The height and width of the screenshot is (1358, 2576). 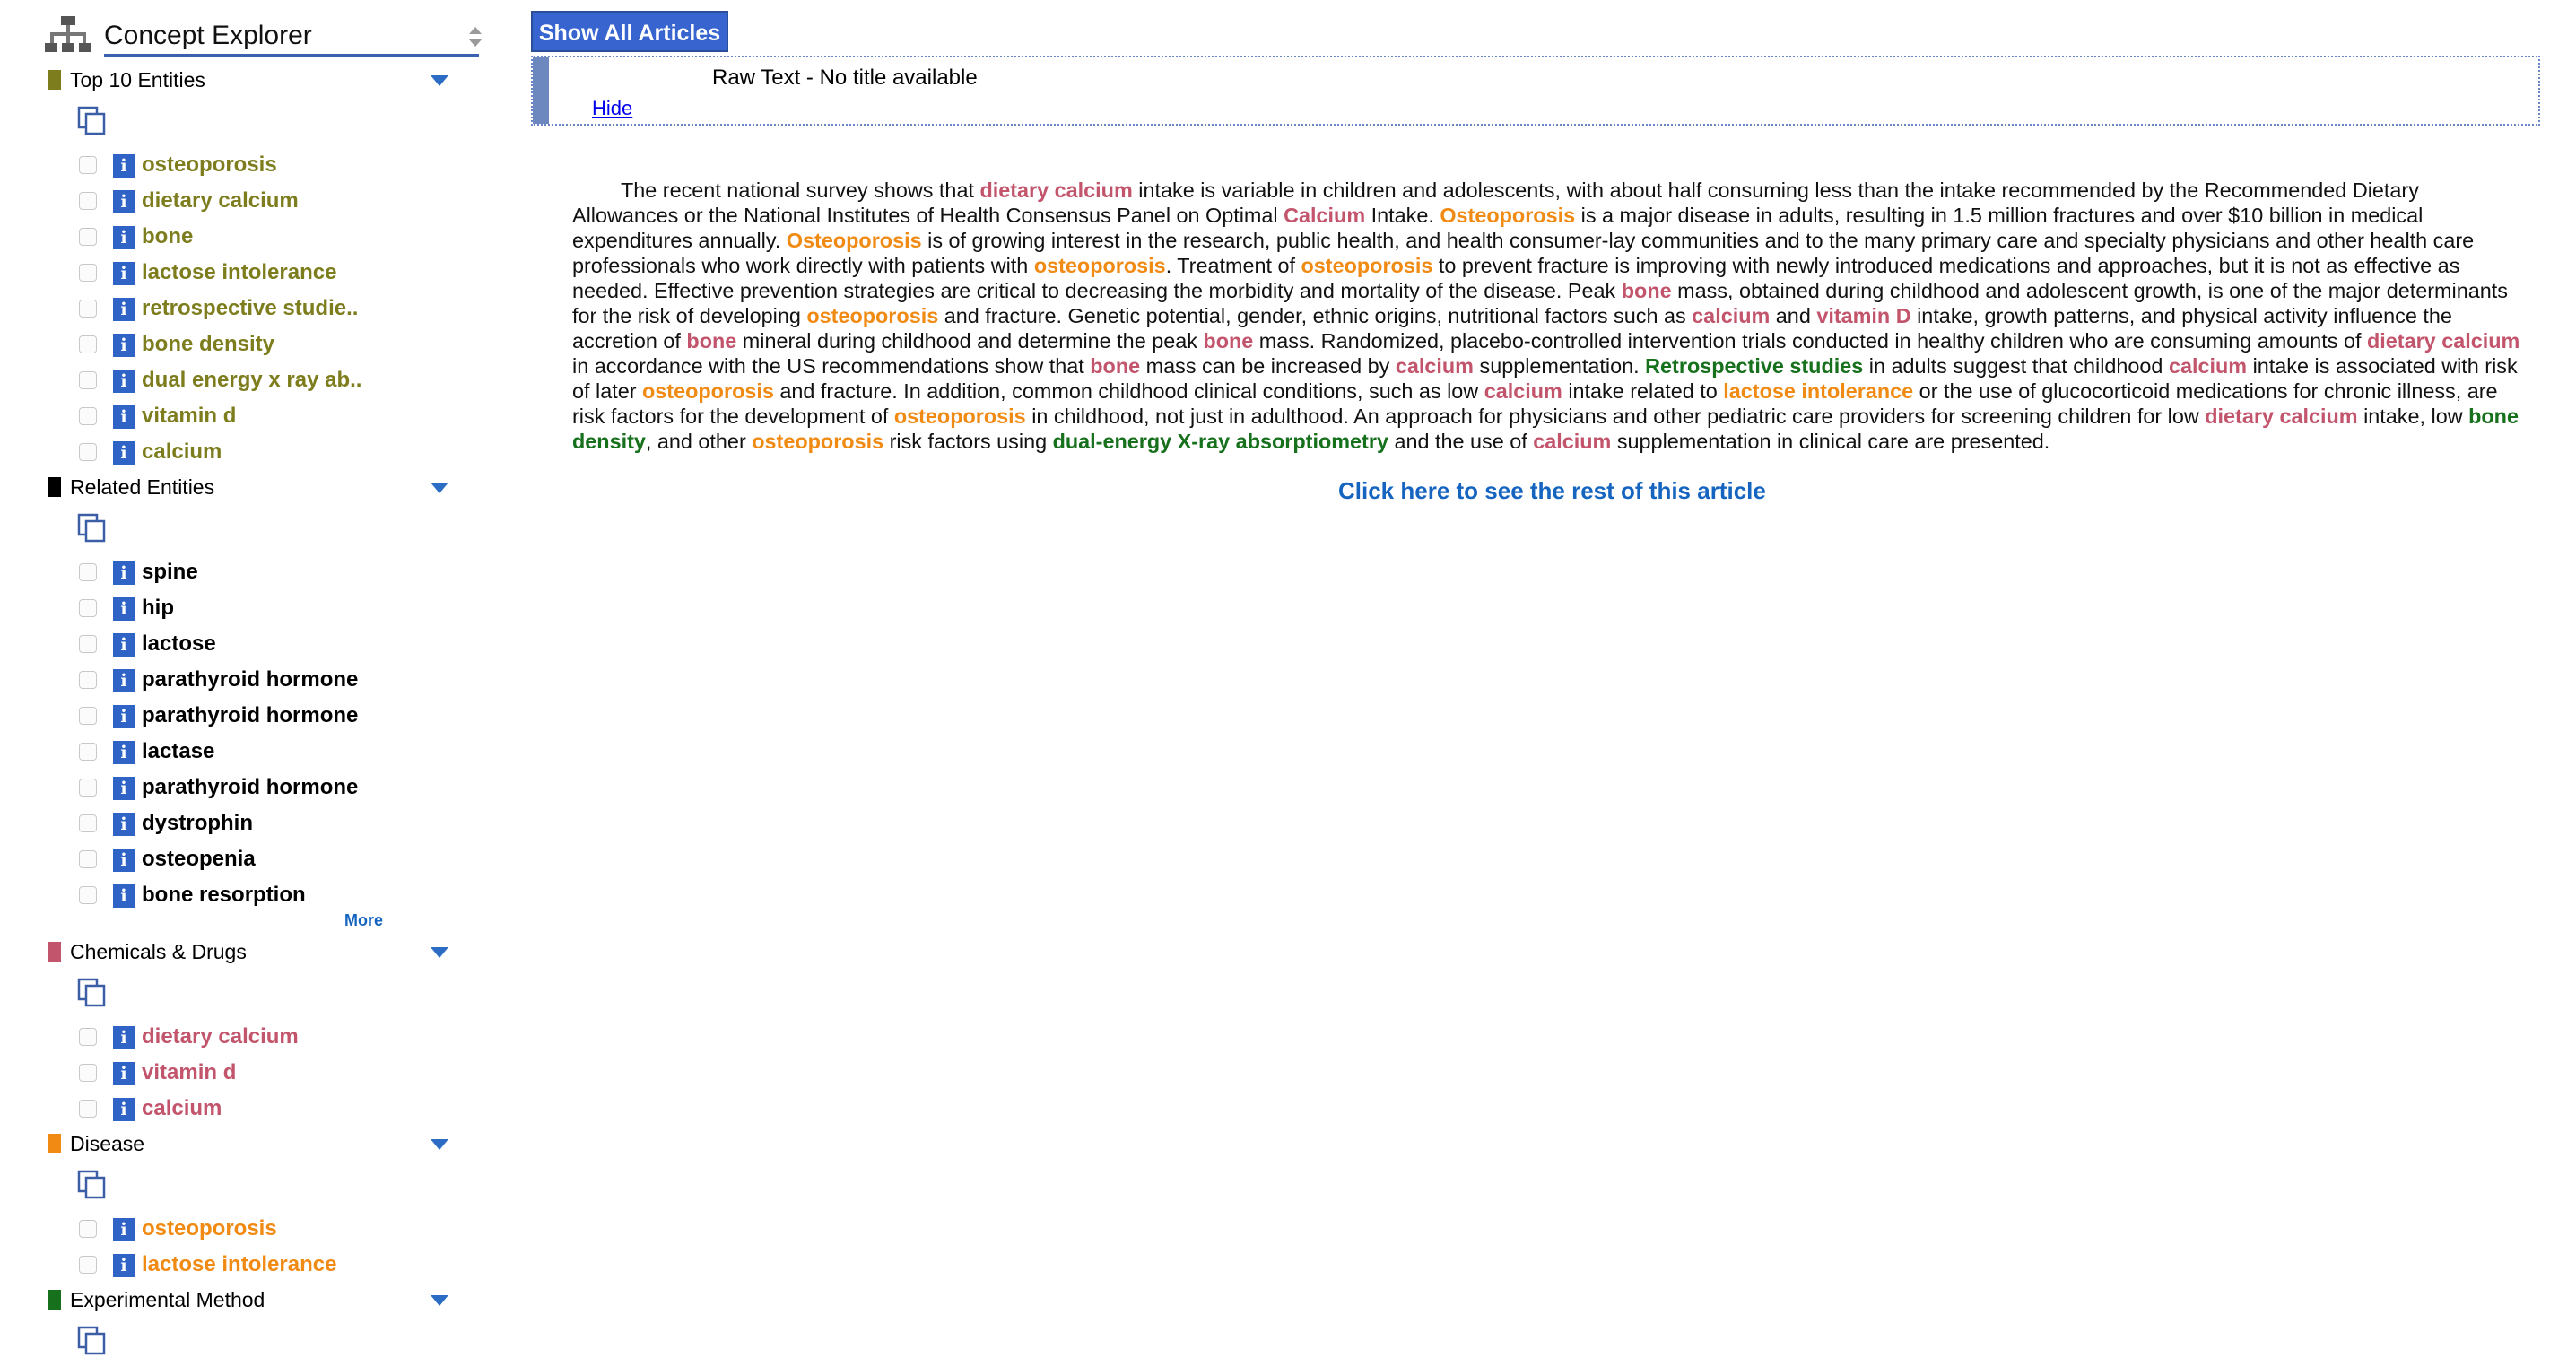 I want to click on entity-label: osteopenia, so click(x=199, y=859).